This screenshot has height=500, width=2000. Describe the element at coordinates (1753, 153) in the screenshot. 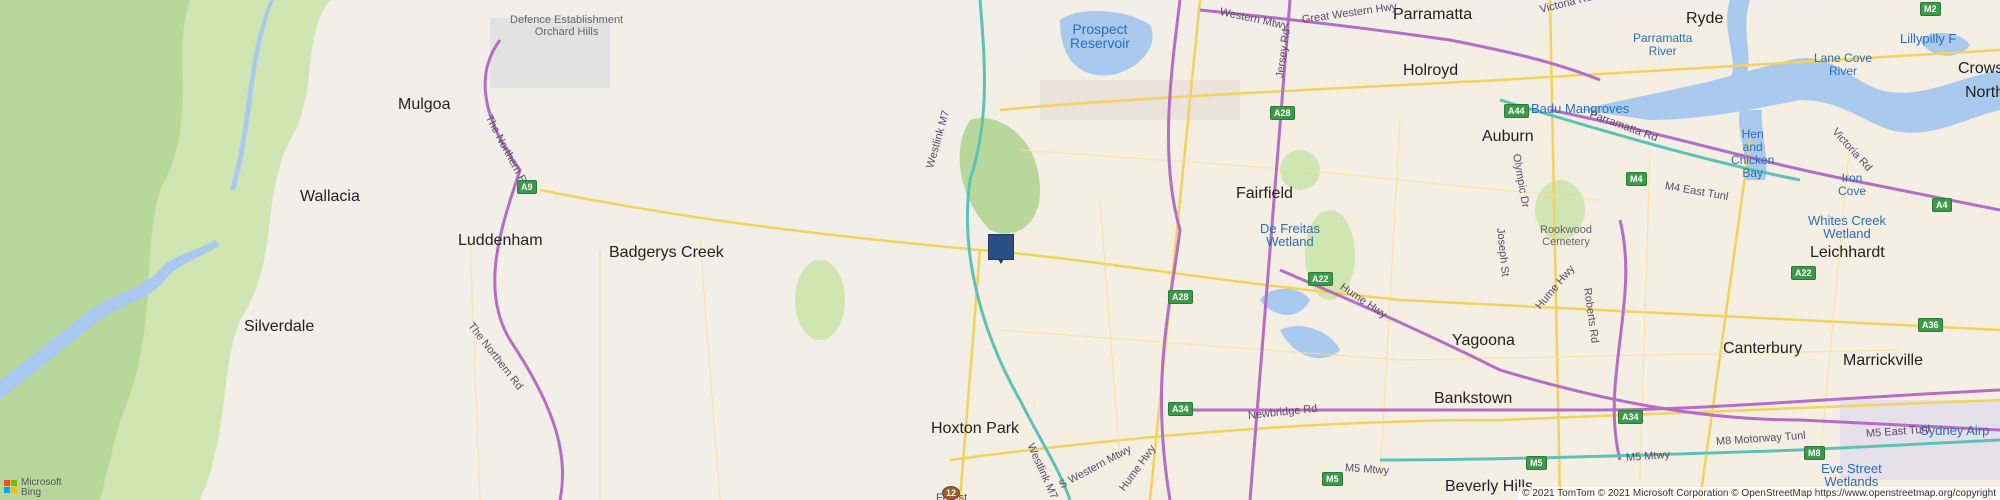

I see `place-label: Hen and Chicken Bay` at that location.